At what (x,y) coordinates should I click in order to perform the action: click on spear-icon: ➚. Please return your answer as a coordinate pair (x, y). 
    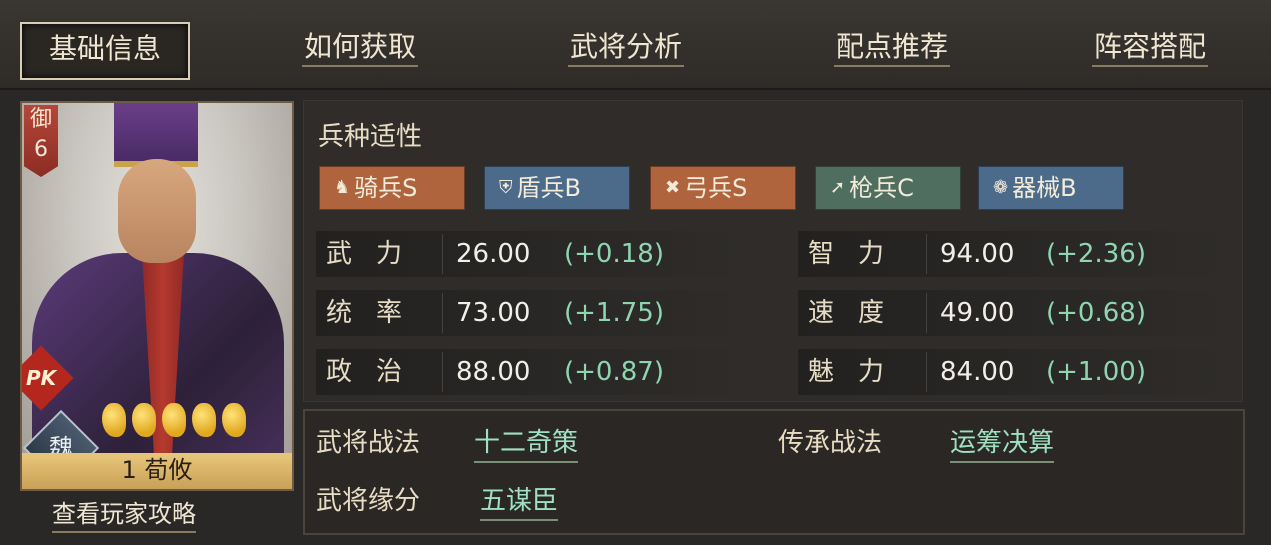
    Looking at the image, I should click on (838, 187).